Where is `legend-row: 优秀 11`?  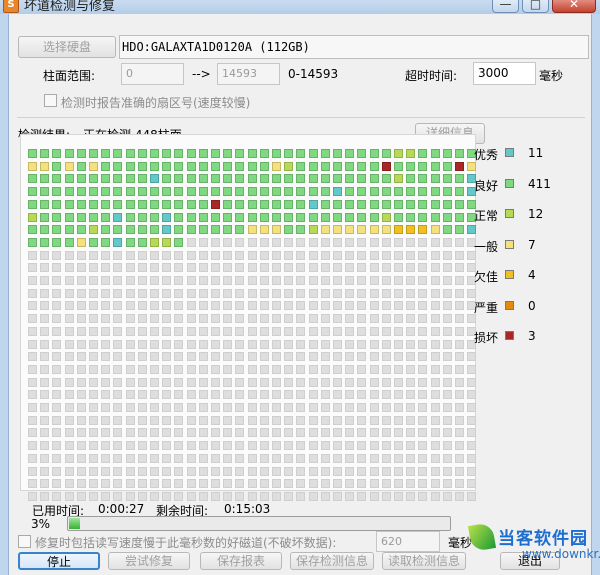 legend-row: 优秀 11 is located at coordinates (524, 156).